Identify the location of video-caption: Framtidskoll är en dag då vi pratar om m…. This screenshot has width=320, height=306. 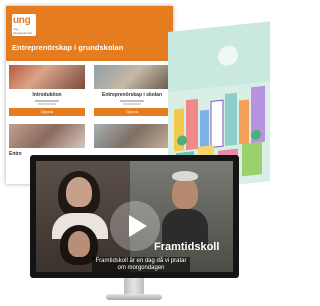
(141, 264).